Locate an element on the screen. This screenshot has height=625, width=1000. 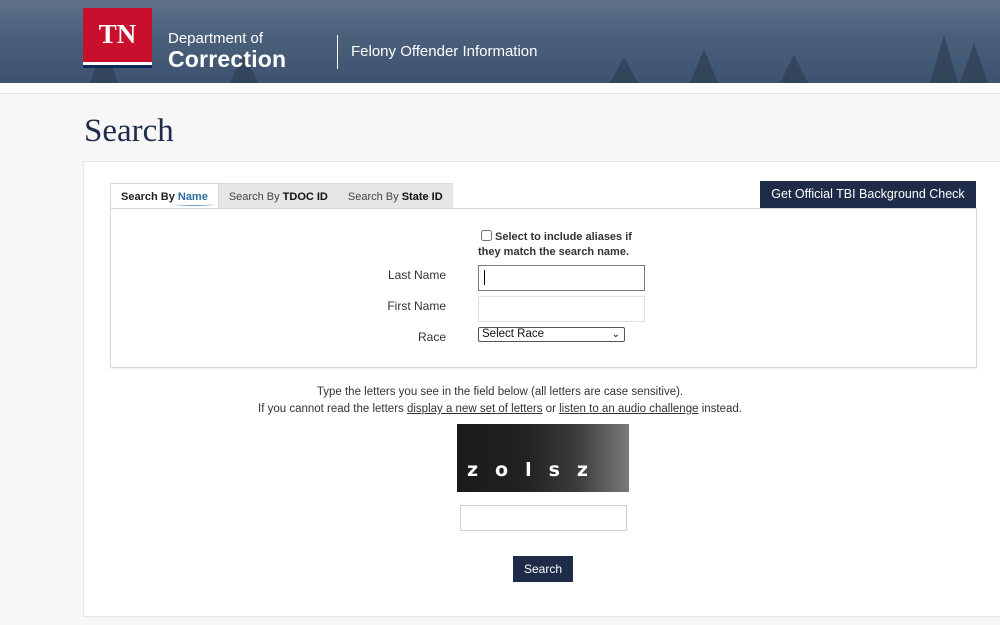
first-name-label: First Name is located at coordinates (416, 306).